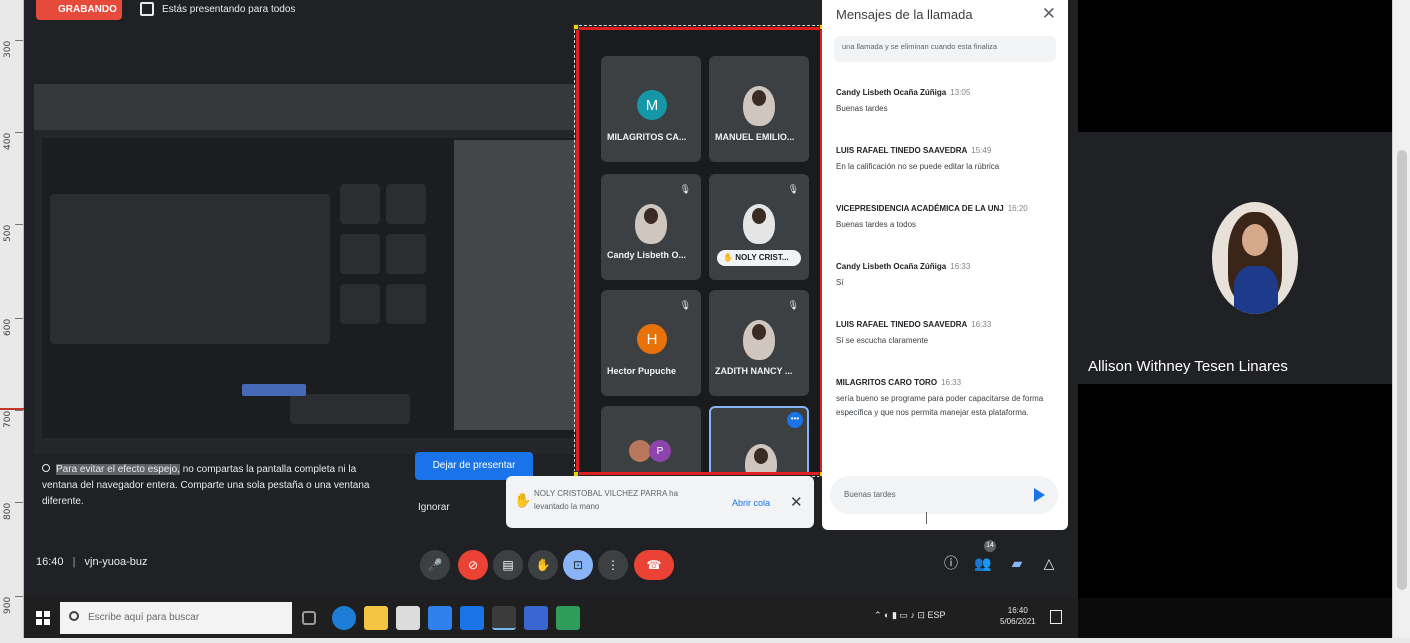  What do you see at coordinates (642, 371) in the screenshot?
I see `participant-name: Hector Pupuche` at bounding box center [642, 371].